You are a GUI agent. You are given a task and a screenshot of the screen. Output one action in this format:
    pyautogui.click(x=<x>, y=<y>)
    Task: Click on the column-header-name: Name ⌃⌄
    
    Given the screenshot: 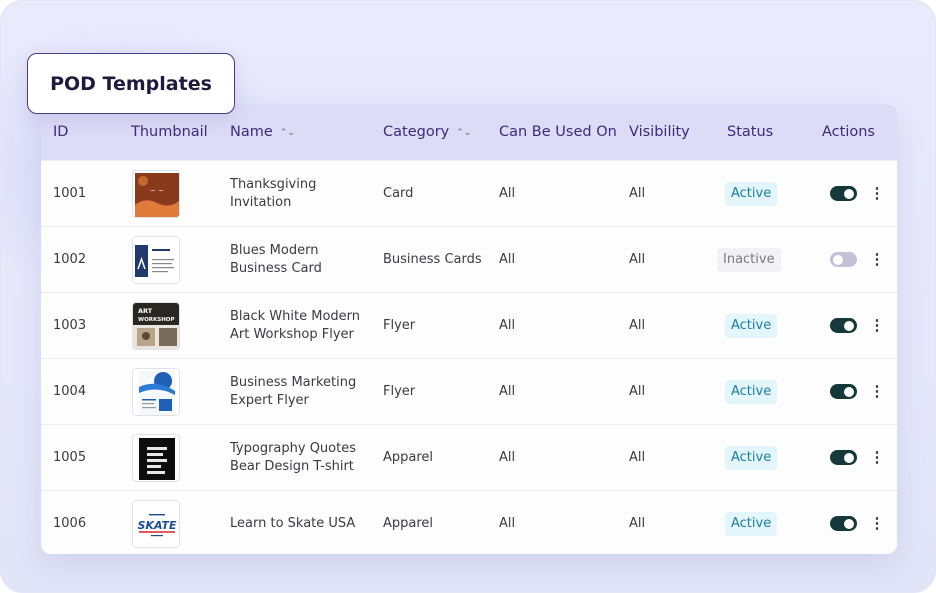 What is the action you would take?
    pyautogui.click(x=262, y=132)
    